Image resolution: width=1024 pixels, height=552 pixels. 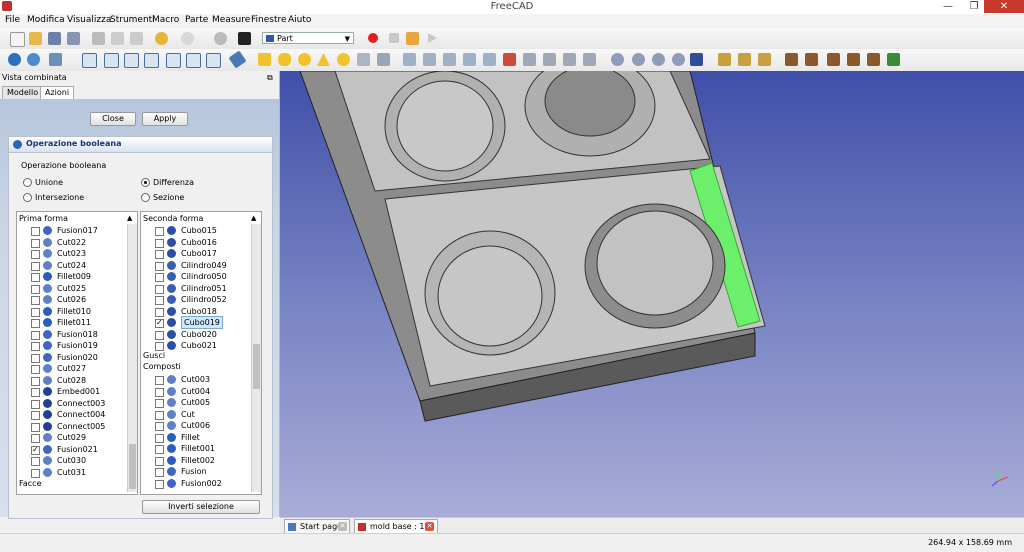 What do you see at coordinates (201, 242) in the screenshot?
I see `list-item: Cubo016` at bounding box center [201, 242].